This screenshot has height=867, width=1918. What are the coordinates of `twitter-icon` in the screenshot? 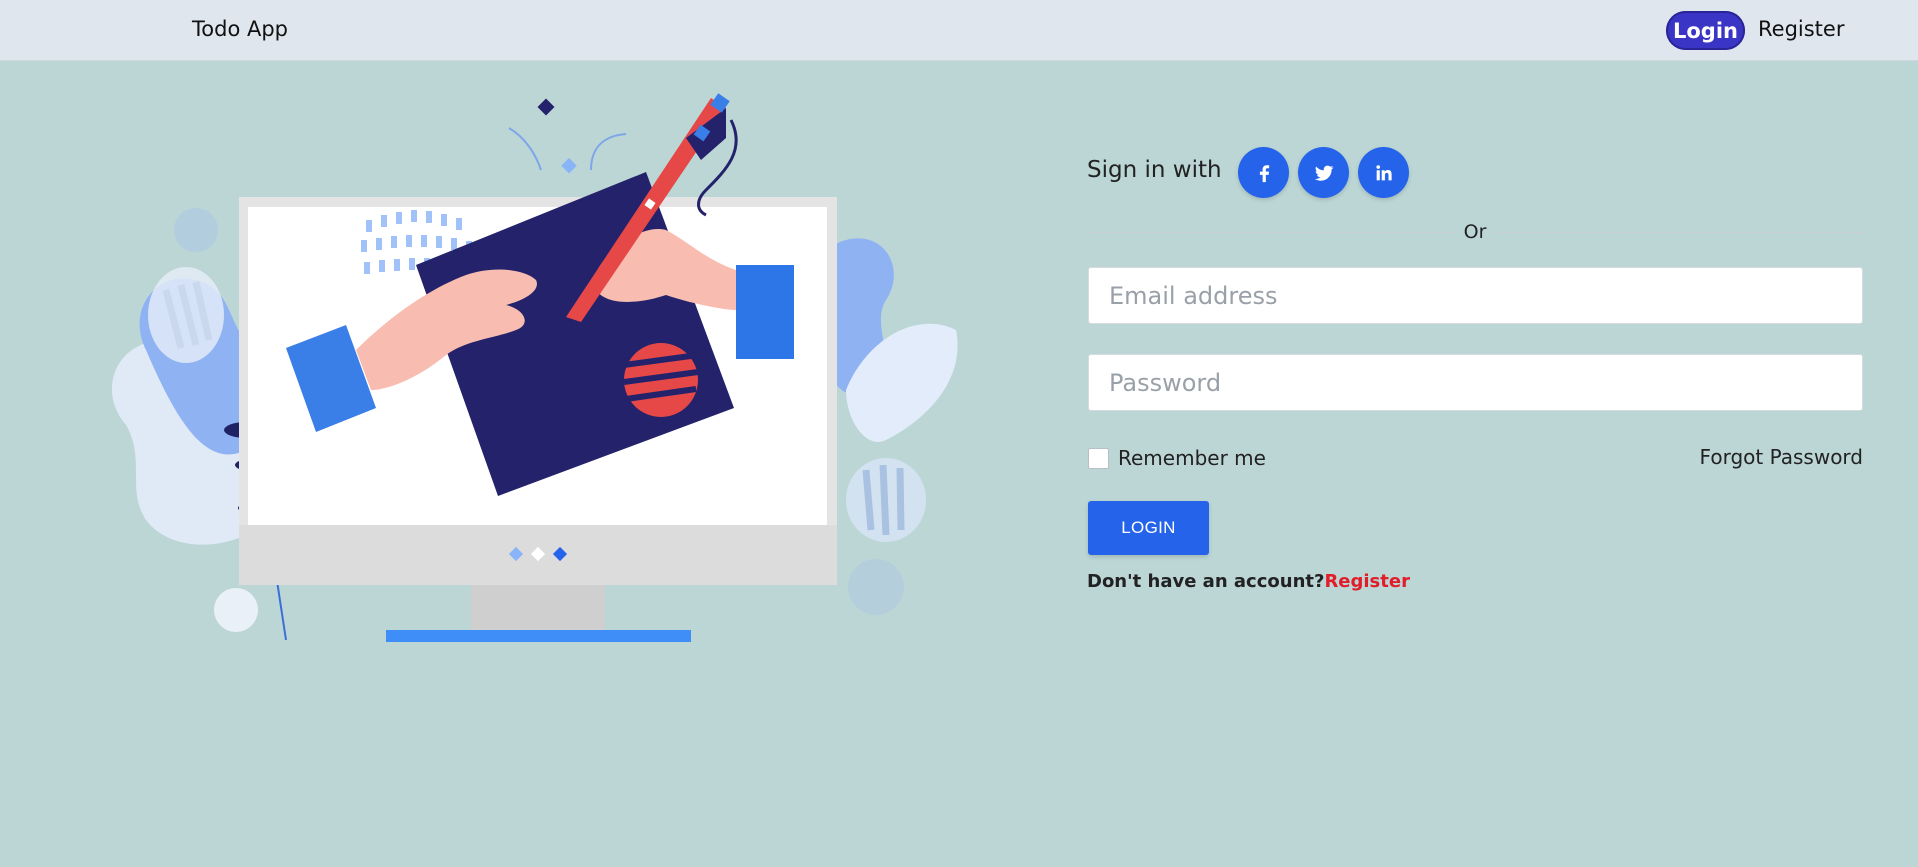 It's located at (1323, 173).